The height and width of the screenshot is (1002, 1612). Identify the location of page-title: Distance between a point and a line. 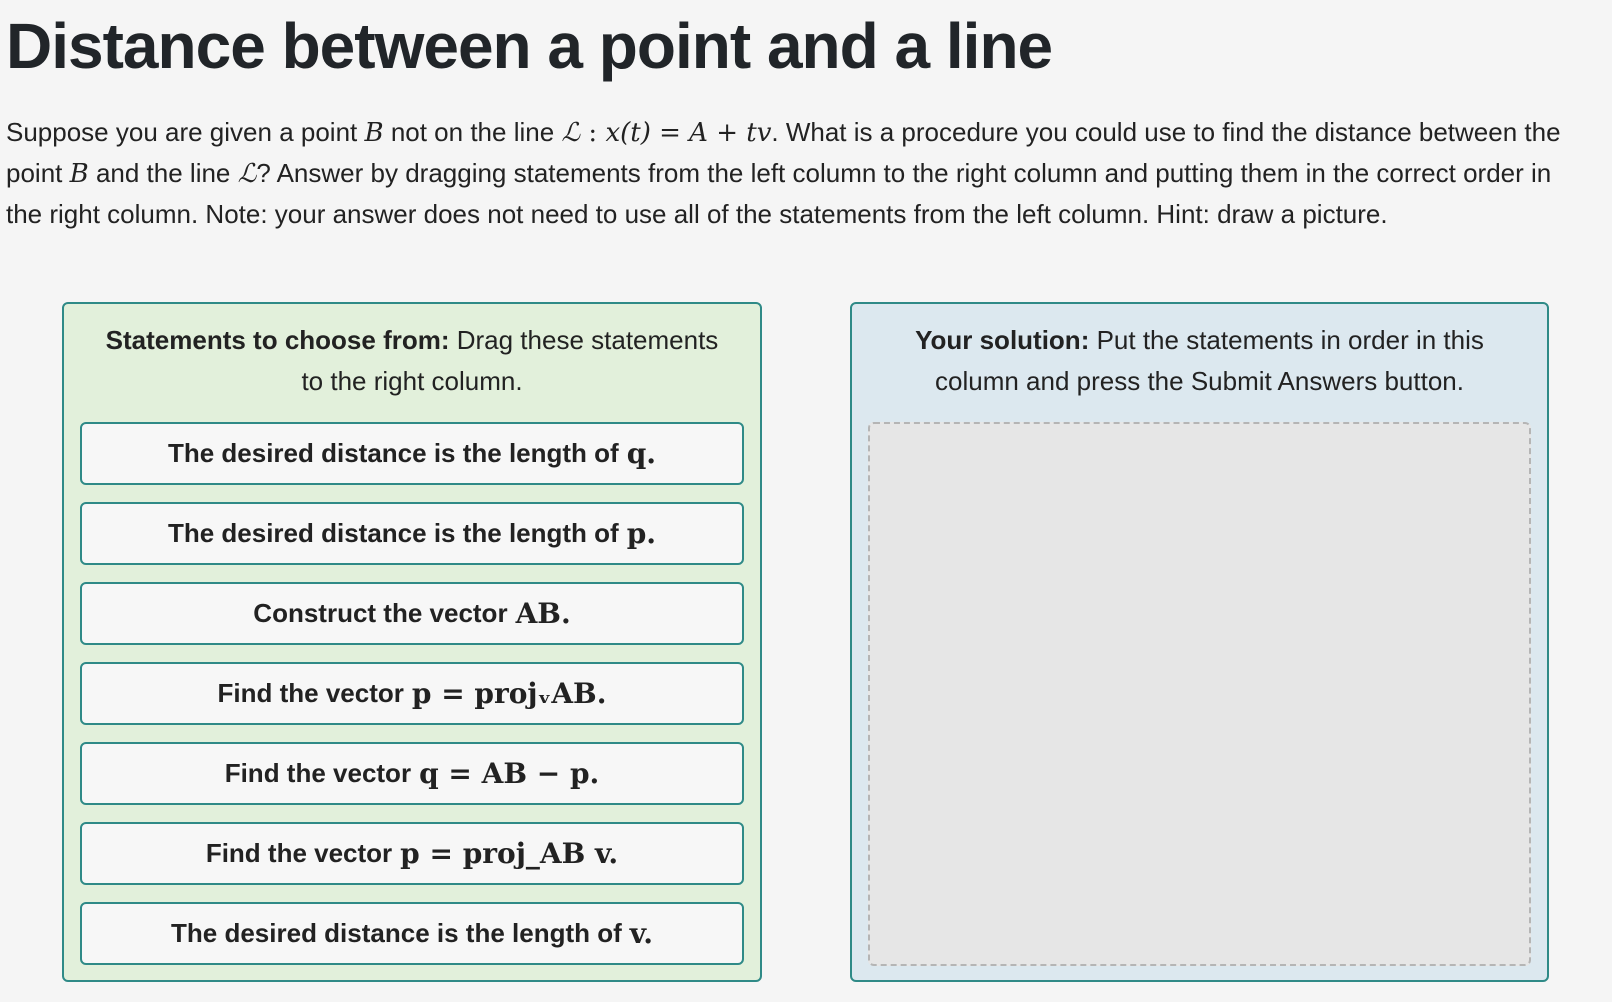
(529, 46).